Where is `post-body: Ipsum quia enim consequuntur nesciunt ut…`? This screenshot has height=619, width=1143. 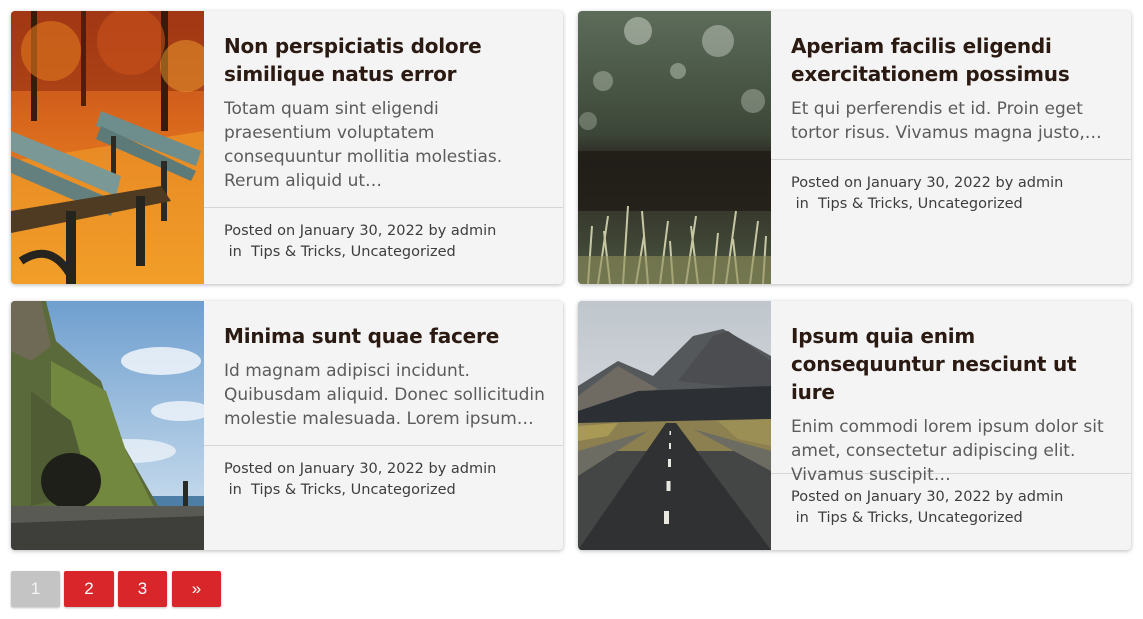
post-body: Ipsum quia enim consequuntur nesciunt ut… is located at coordinates (951, 425).